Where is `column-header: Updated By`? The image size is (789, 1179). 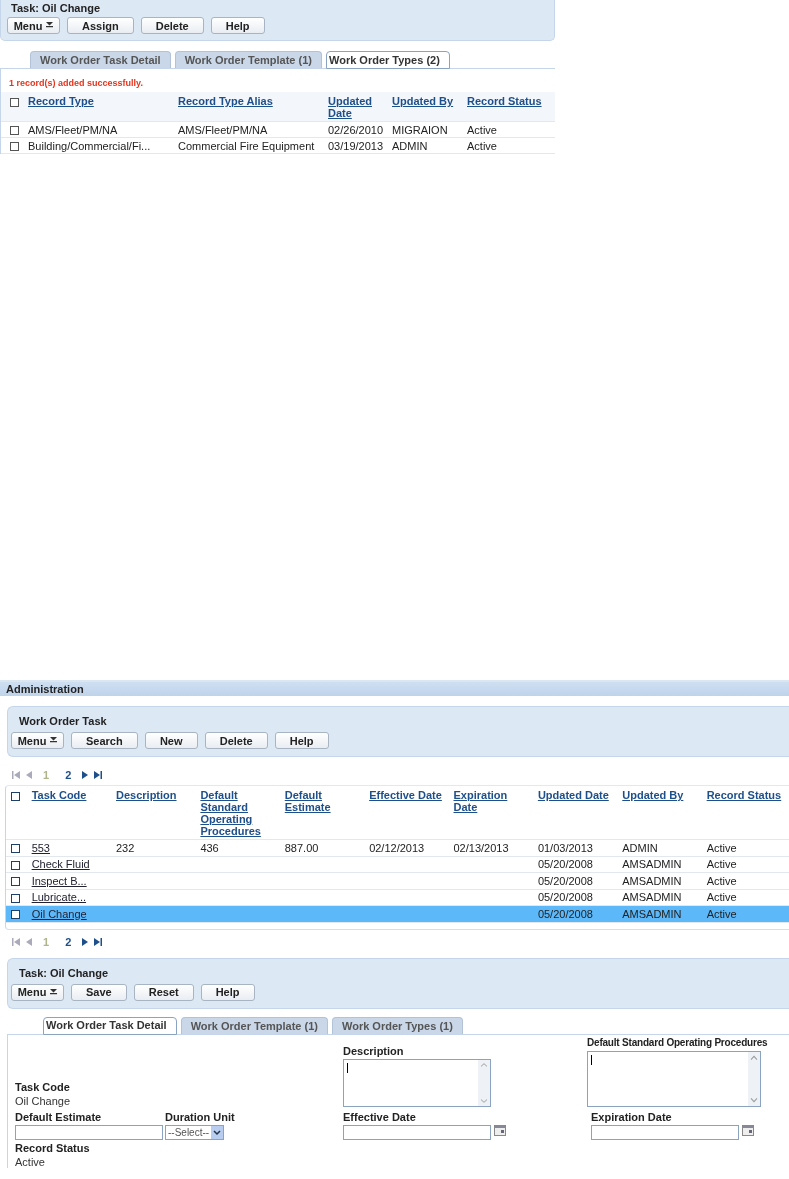 column-header: Updated By is located at coordinates (662, 795).